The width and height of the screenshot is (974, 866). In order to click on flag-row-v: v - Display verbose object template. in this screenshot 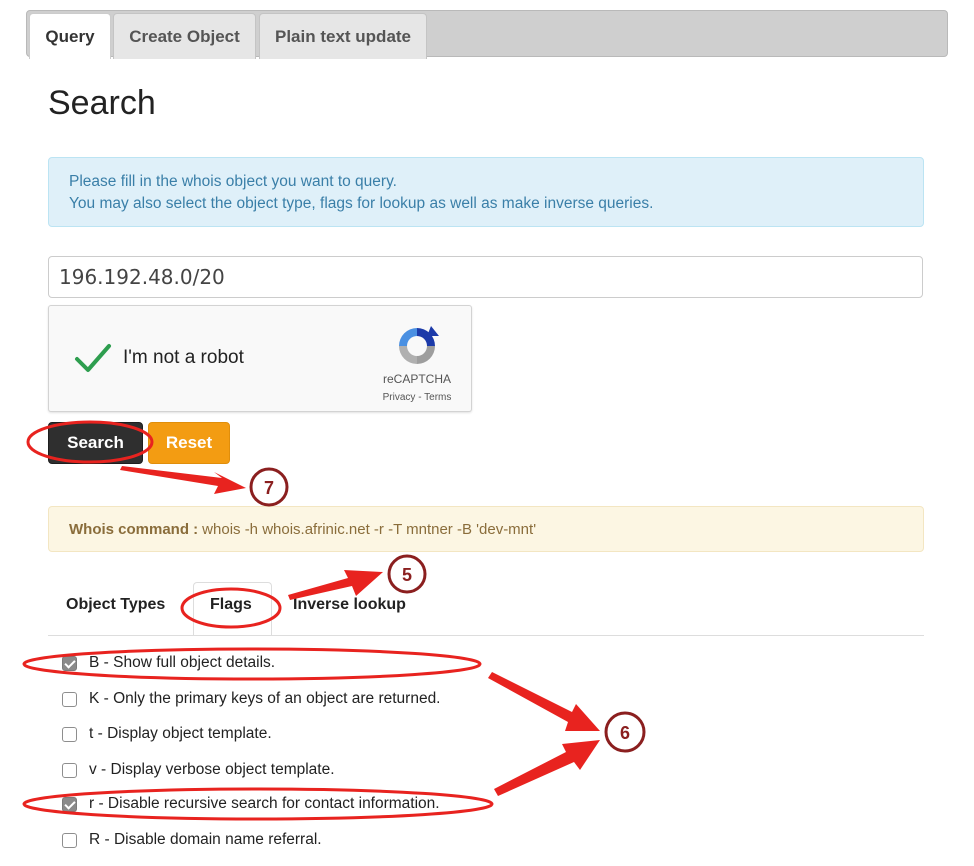, I will do `click(198, 770)`.